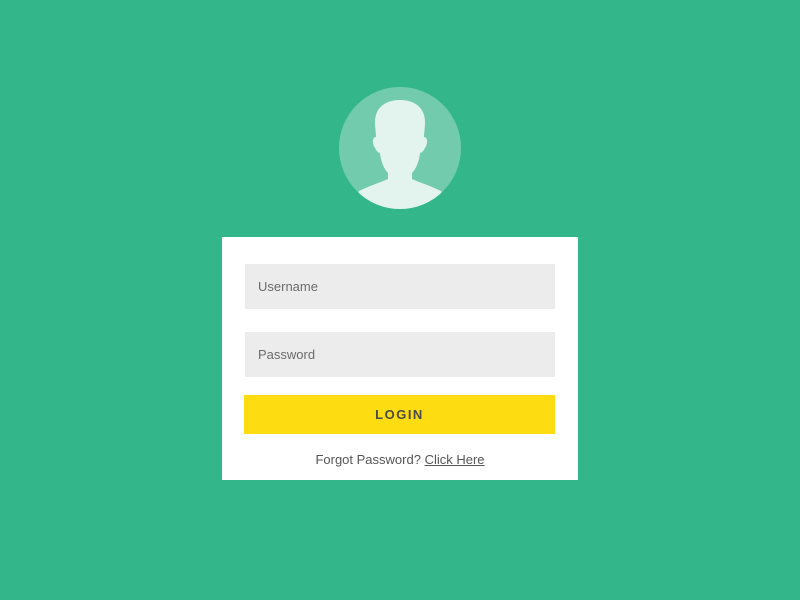 This screenshot has height=600, width=800. I want to click on forgot-password-link: Click Here, so click(455, 459).